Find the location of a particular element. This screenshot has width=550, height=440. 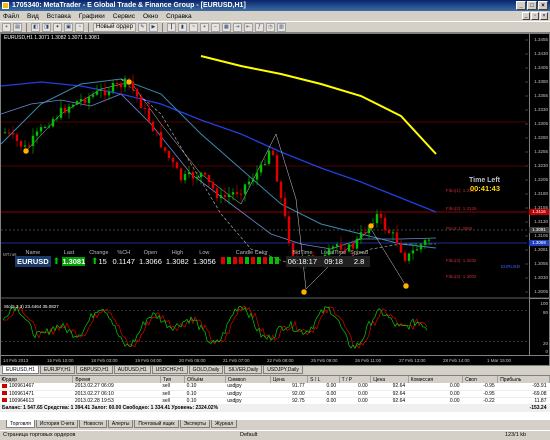

terminal-tab: Журнал is located at coordinates (224, 424).